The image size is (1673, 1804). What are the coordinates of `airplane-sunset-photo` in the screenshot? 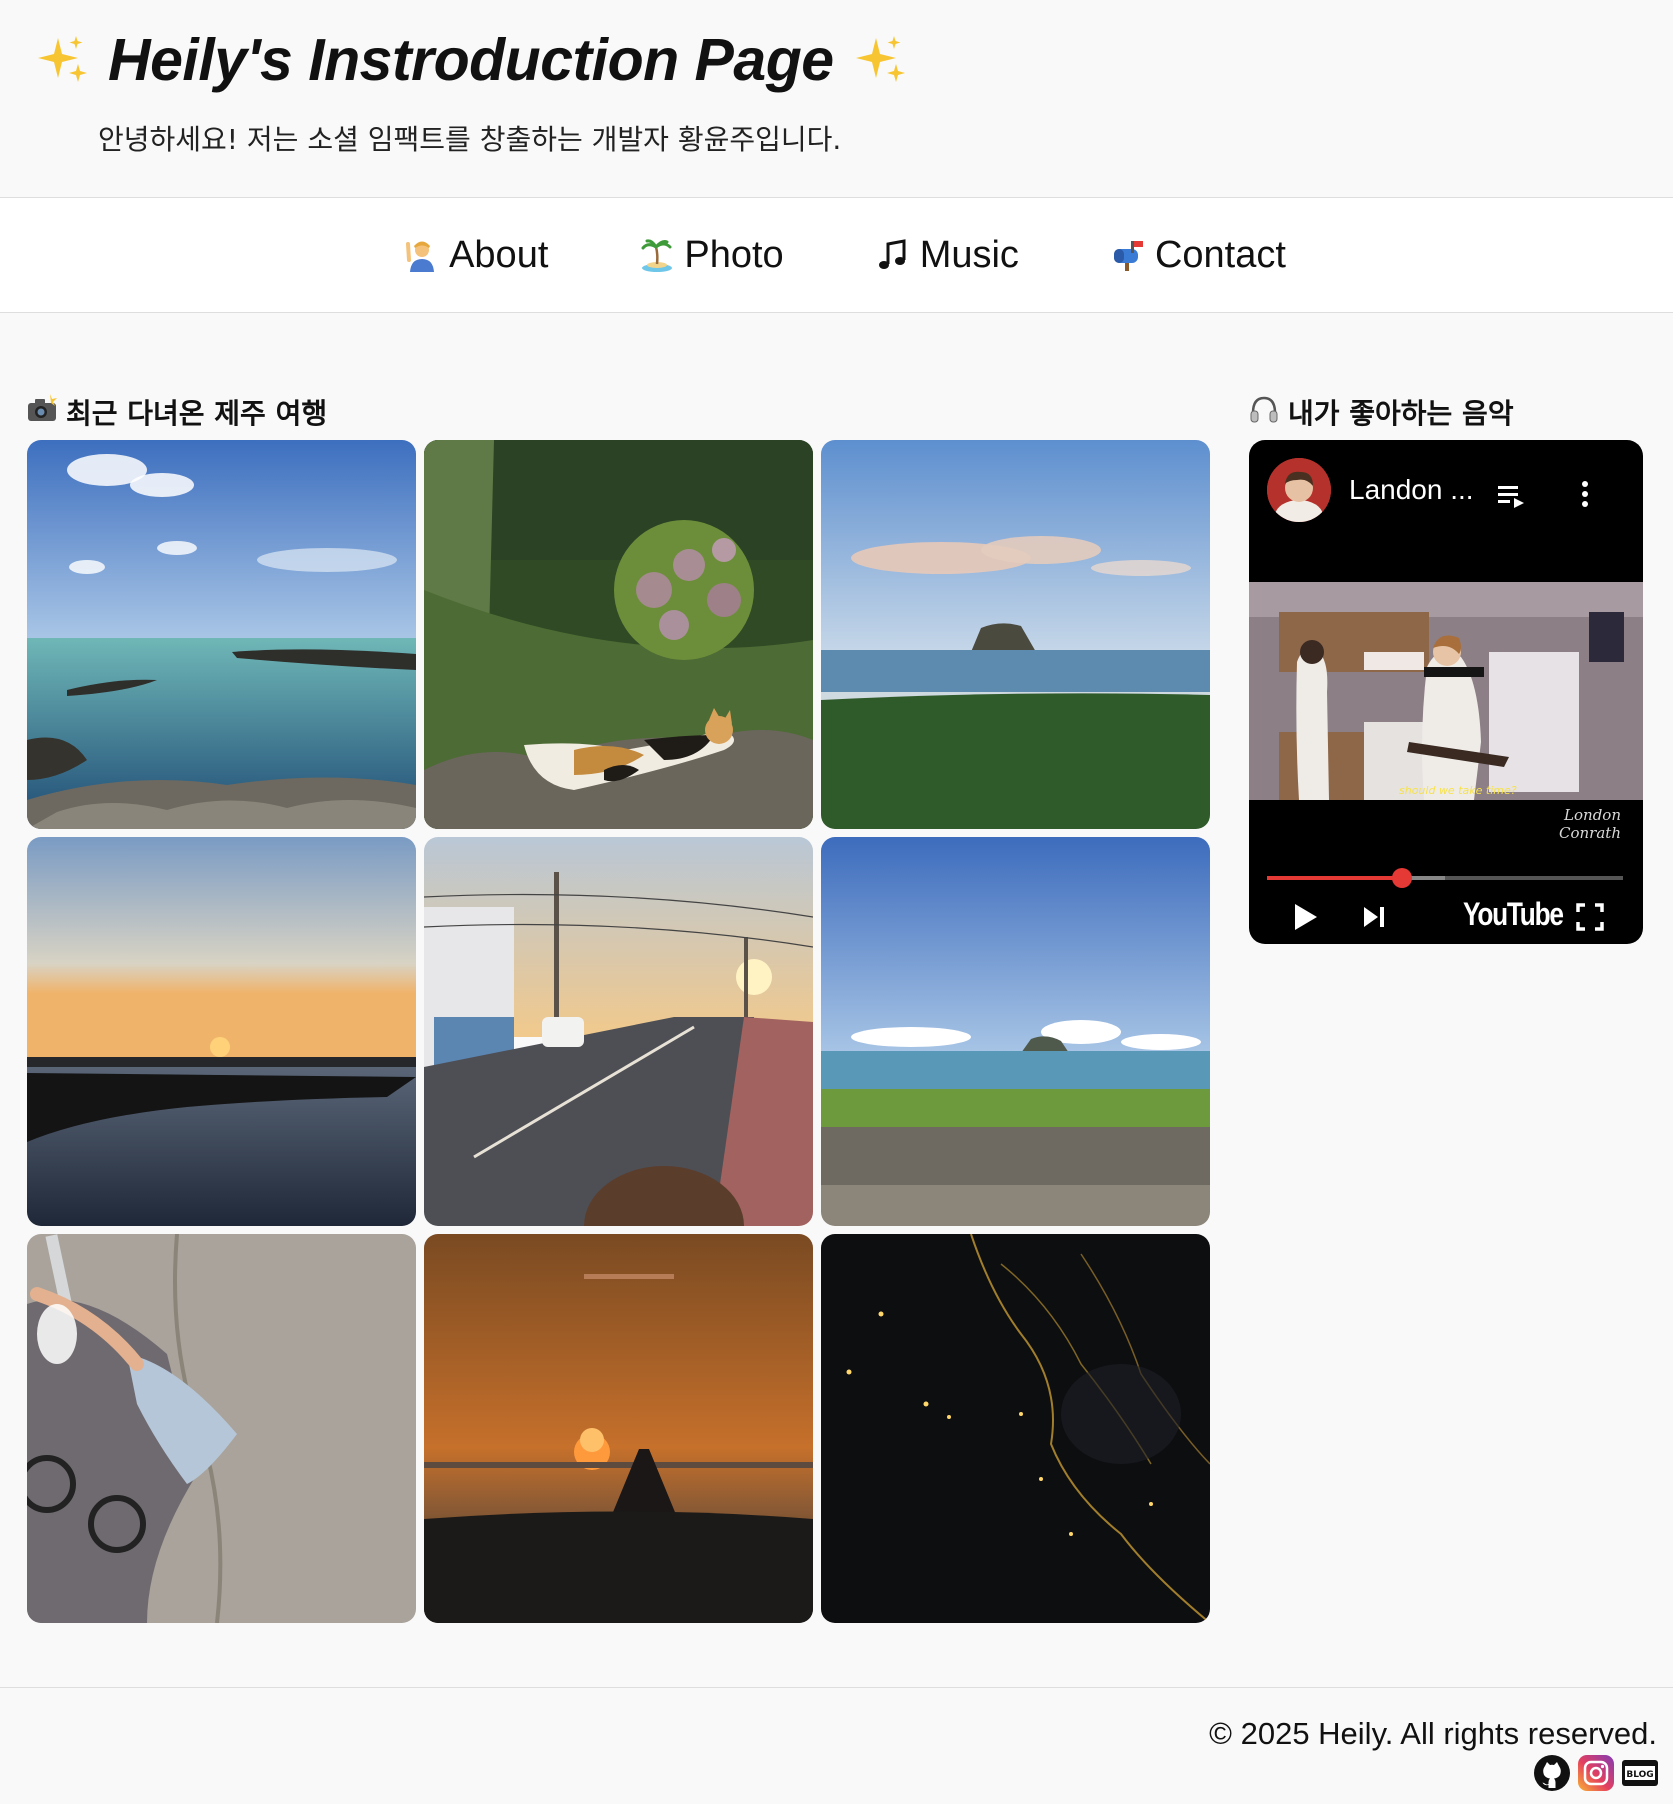 It's located at (618, 1428).